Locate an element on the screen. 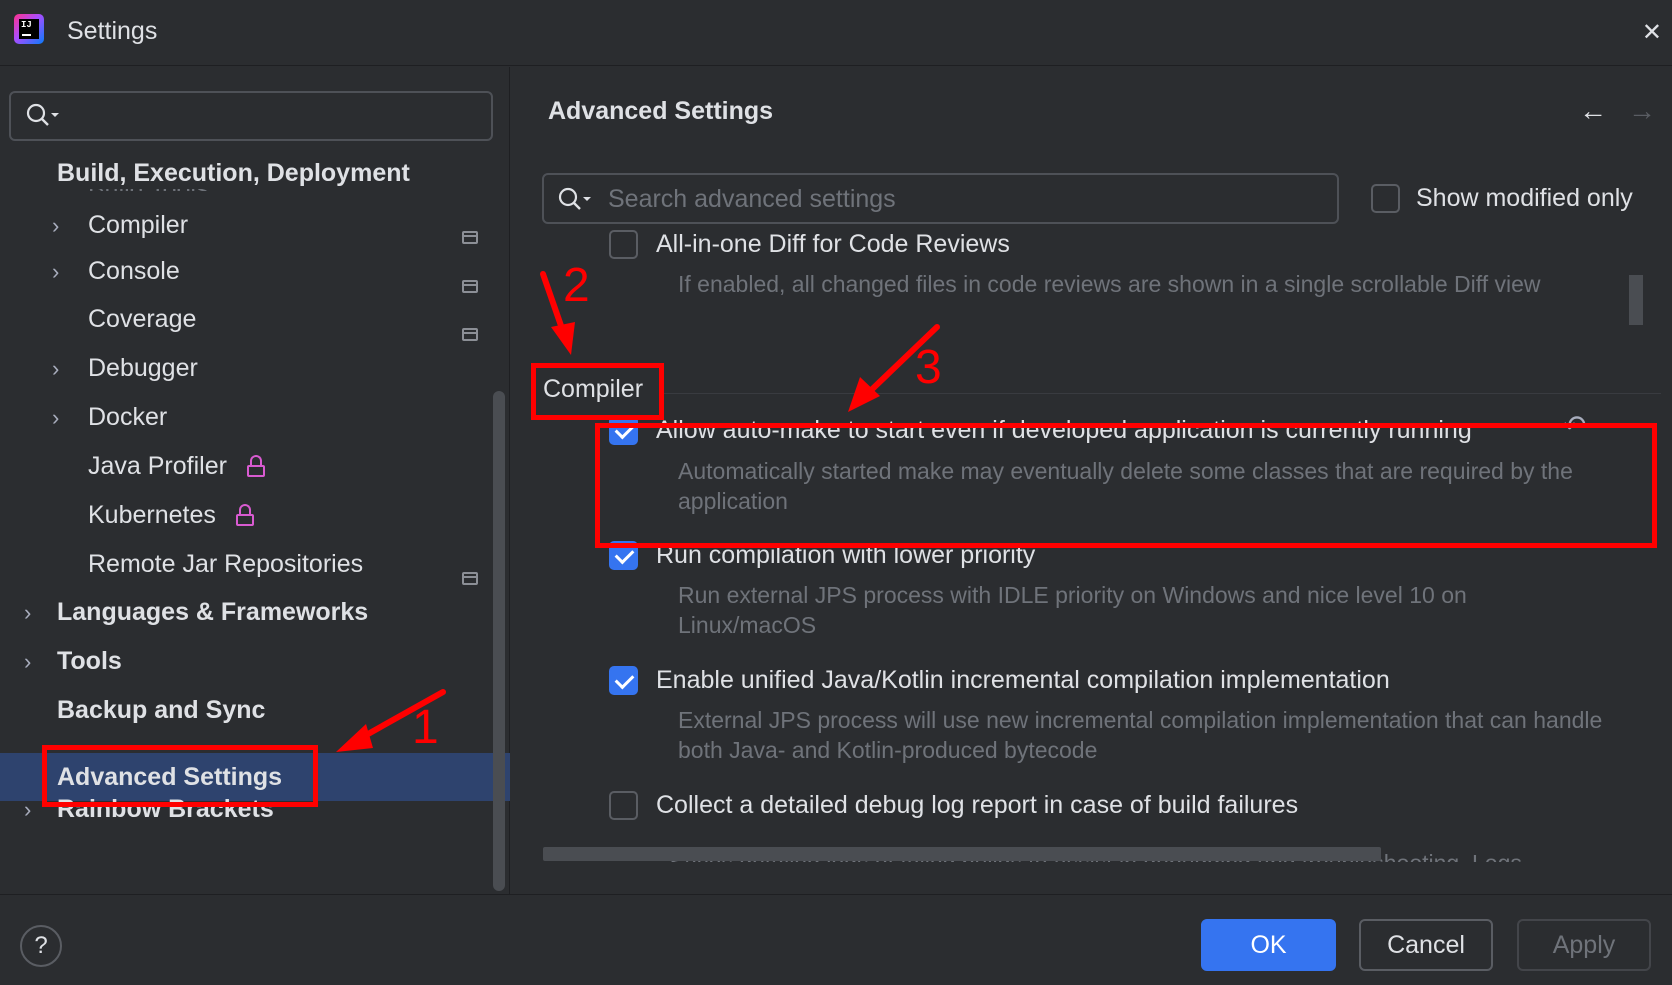  sidebar-item-debugger: Debugger is located at coordinates (143, 368).